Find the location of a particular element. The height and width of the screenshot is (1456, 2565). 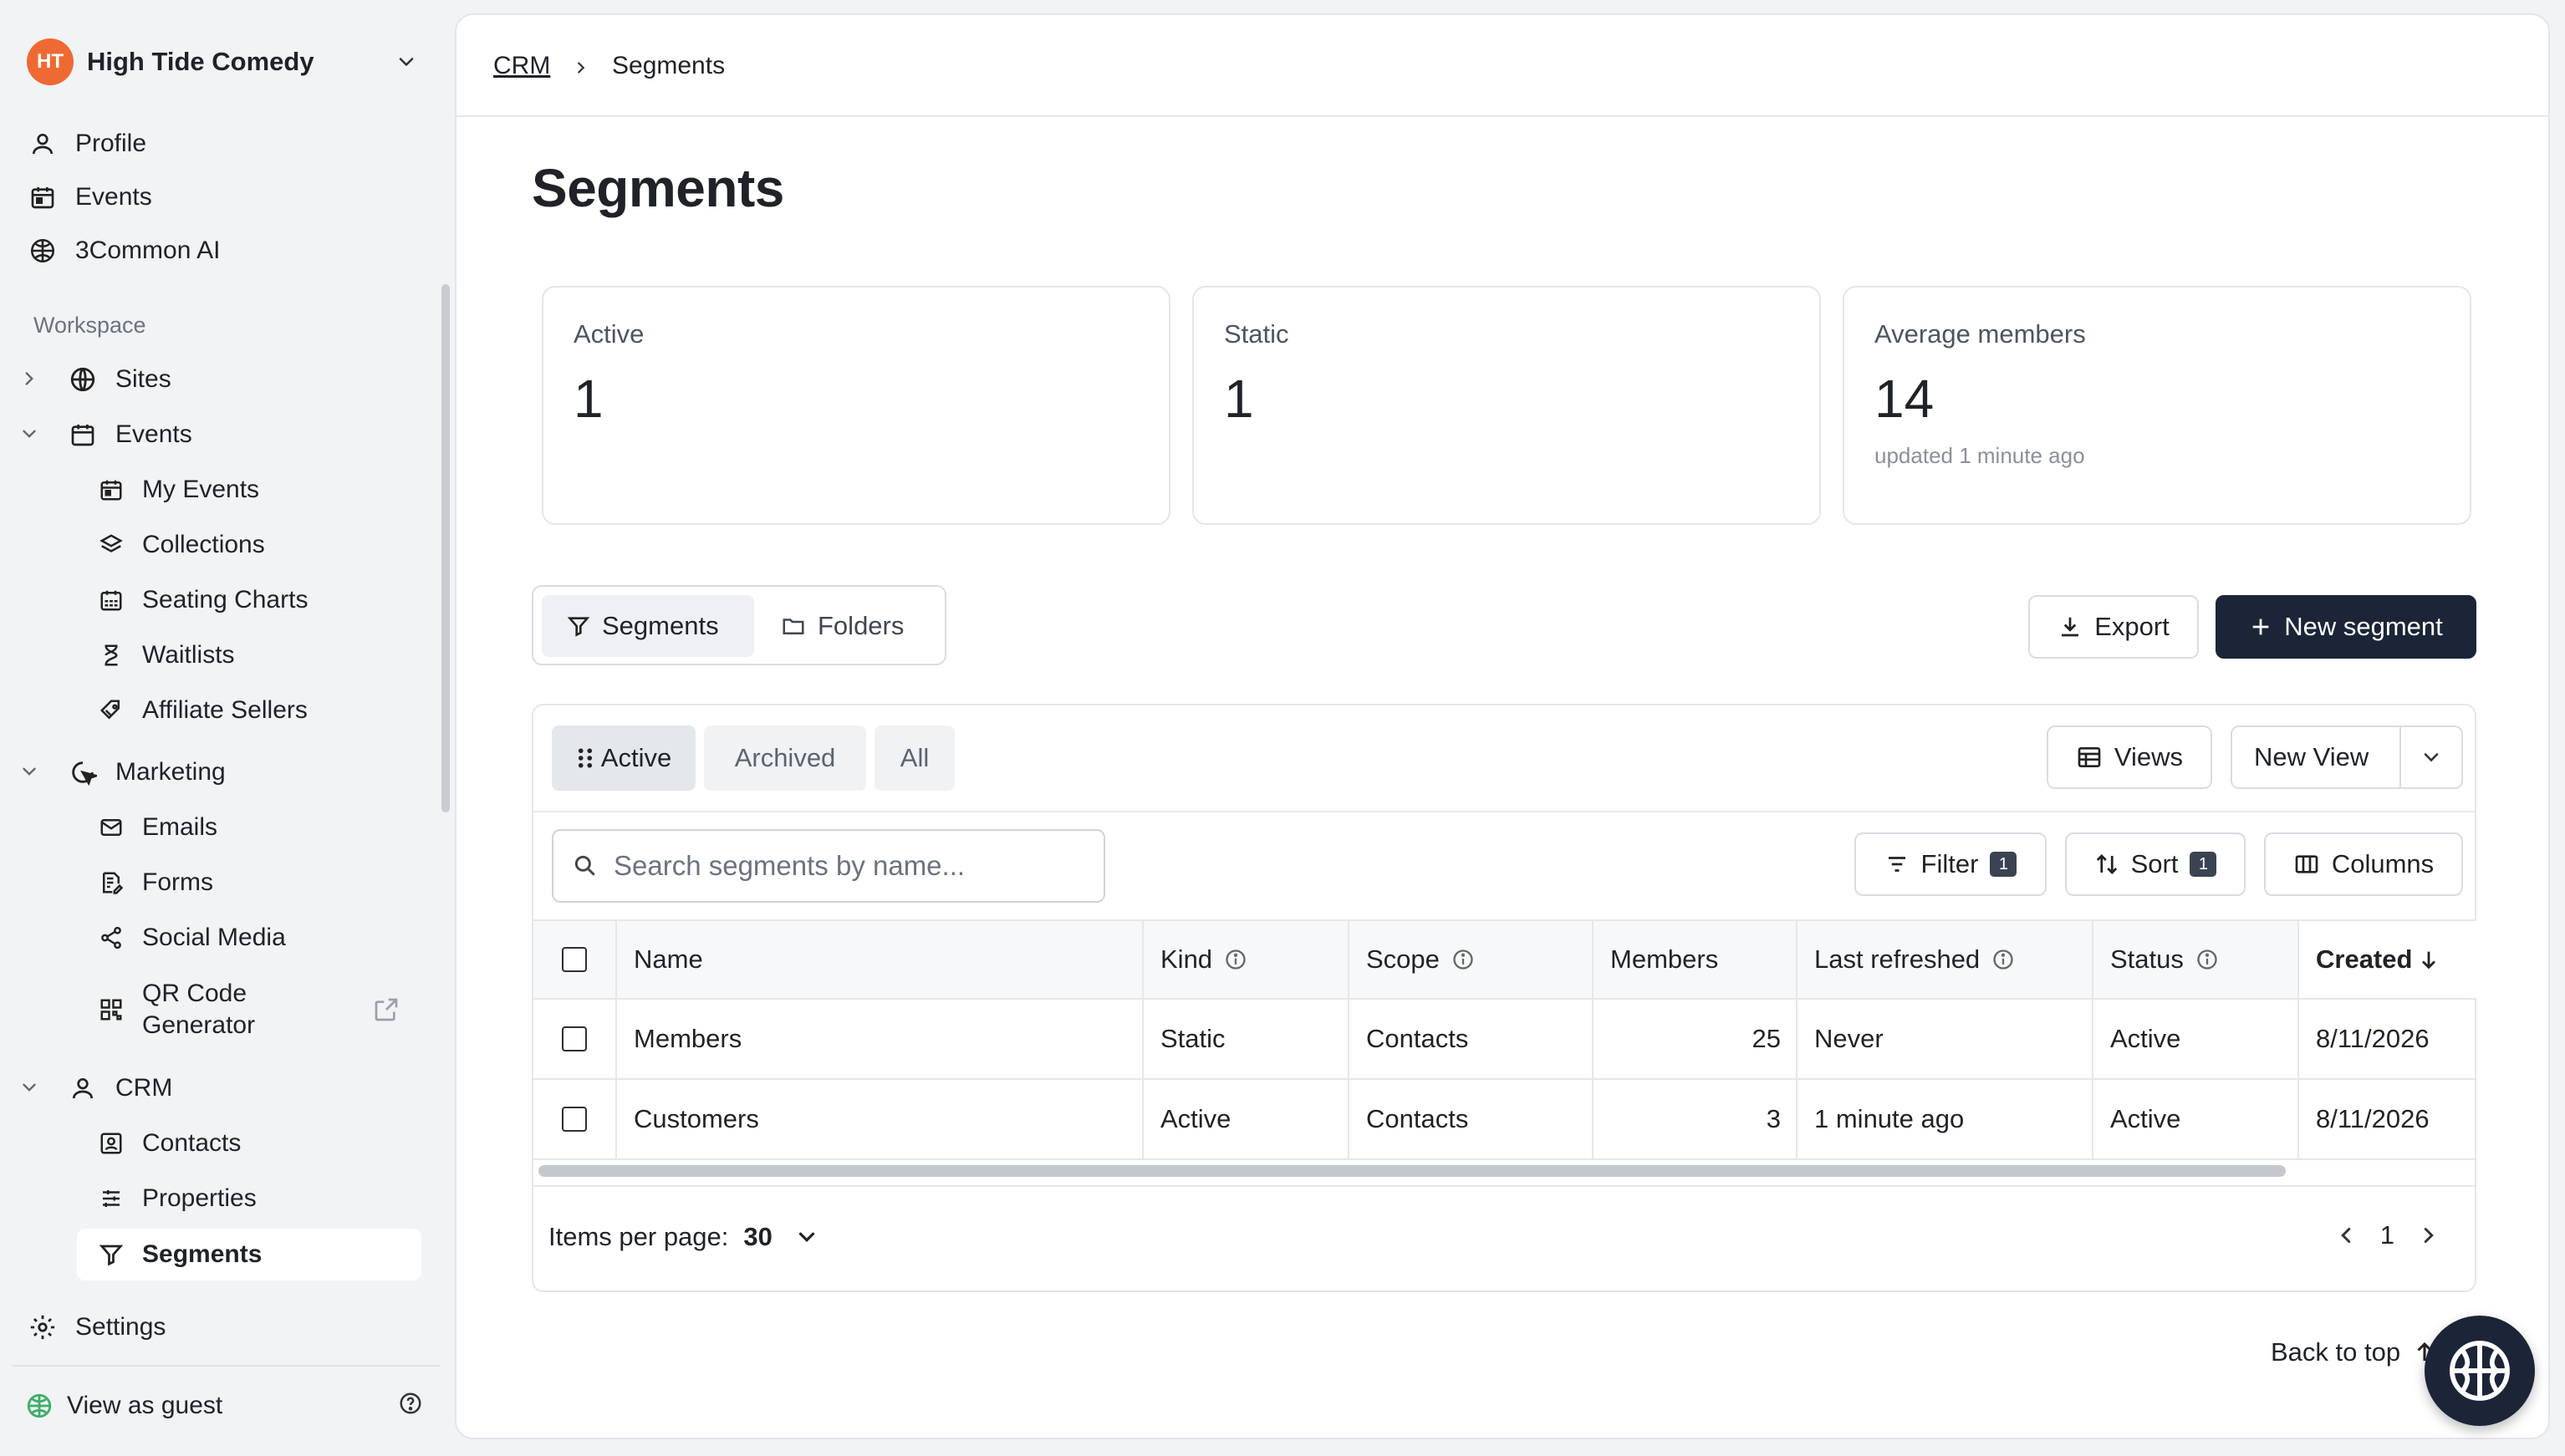

column-header-scope: Scope is located at coordinates (1471, 959).